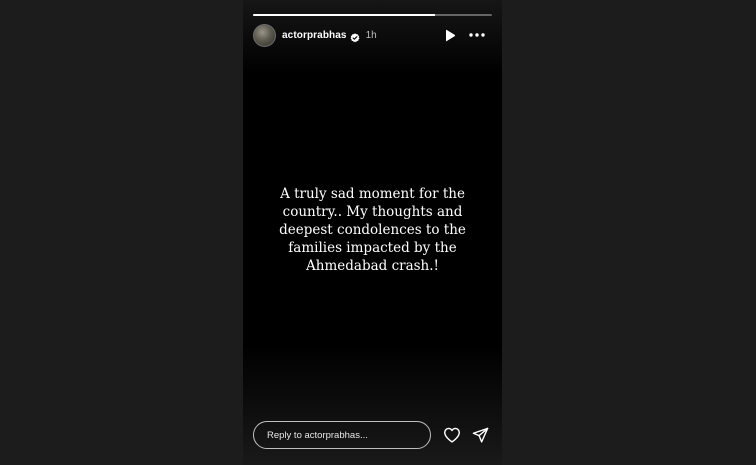 The height and width of the screenshot is (465, 756). I want to click on story-footer, so click(375, 435).